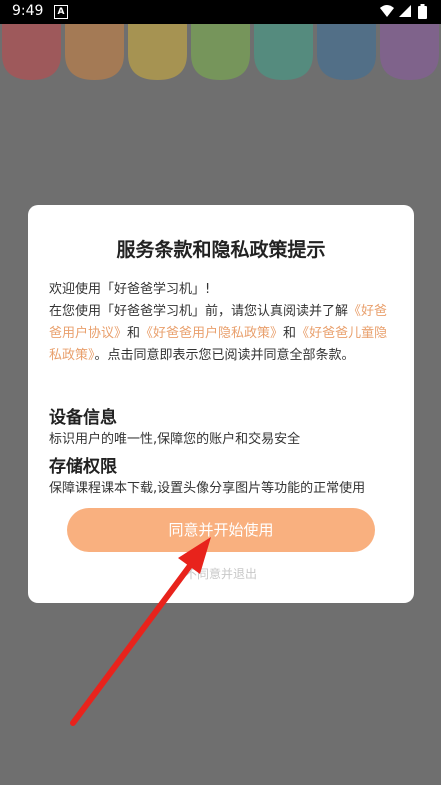  What do you see at coordinates (134, 333) in the screenshot?
I see `and-text-1: 和` at bounding box center [134, 333].